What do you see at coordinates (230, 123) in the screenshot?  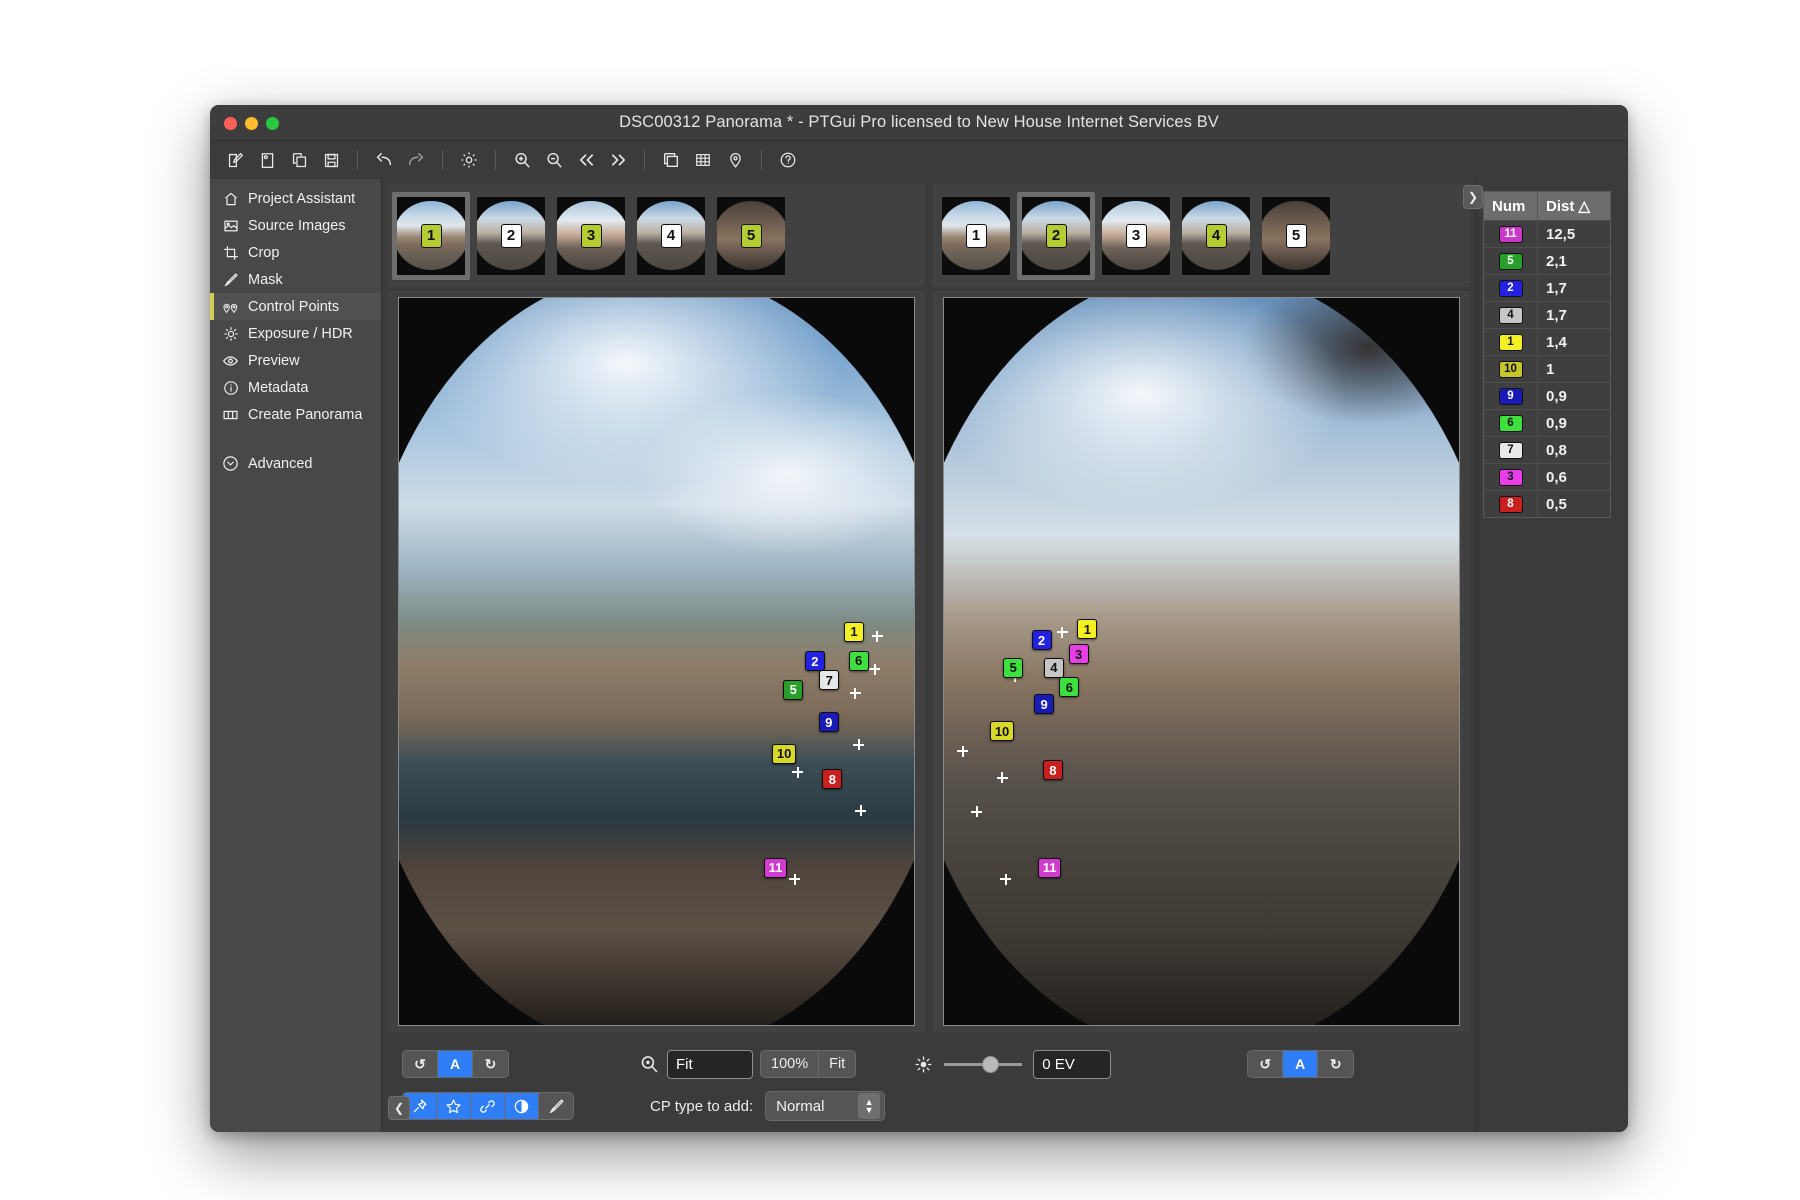 I see `close-button` at bounding box center [230, 123].